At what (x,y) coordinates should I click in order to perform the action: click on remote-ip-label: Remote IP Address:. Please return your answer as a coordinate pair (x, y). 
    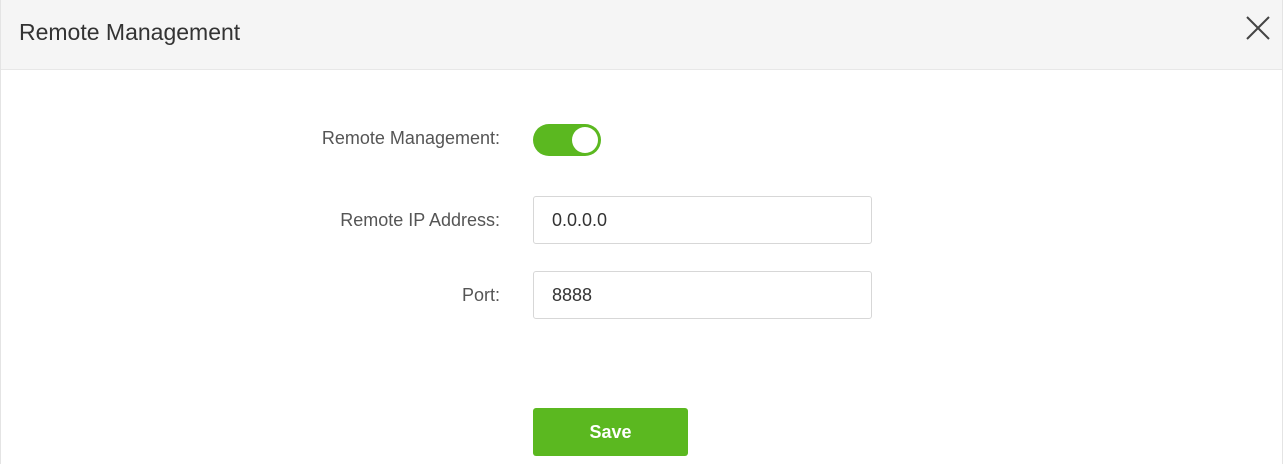
    Looking at the image, I should click on (420, 220).